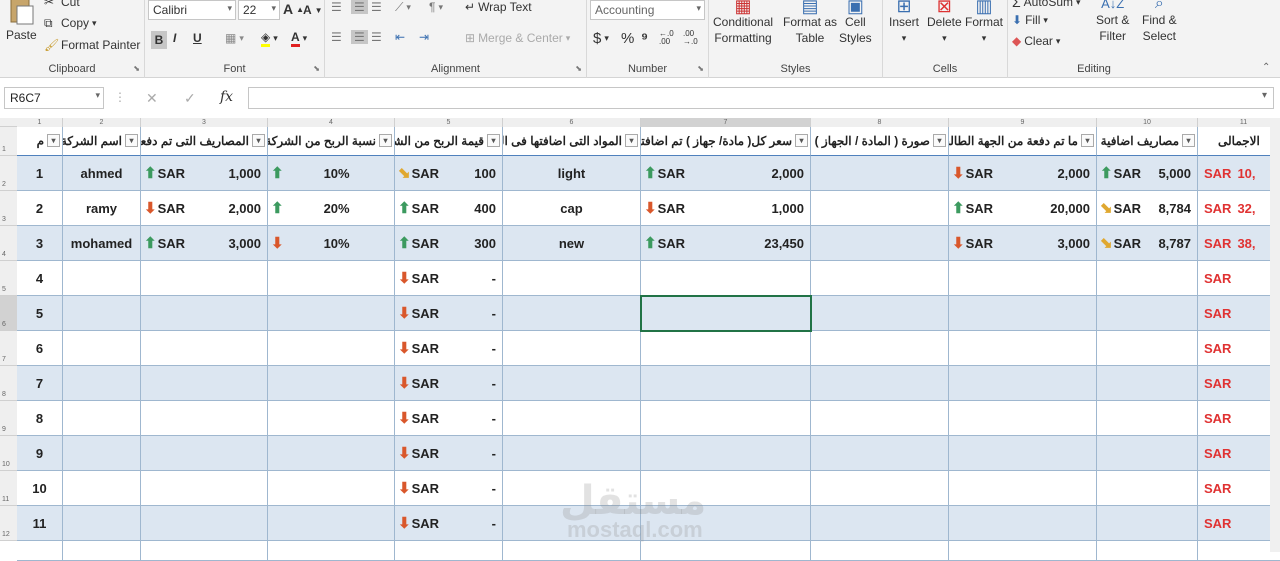 The width and height of the screenshot is (1280, 561). Describe the element at coordinates (743, 23) in the screenshot. I see `conditional-formatting-button: ▦ Conditional Formatting` at that location.